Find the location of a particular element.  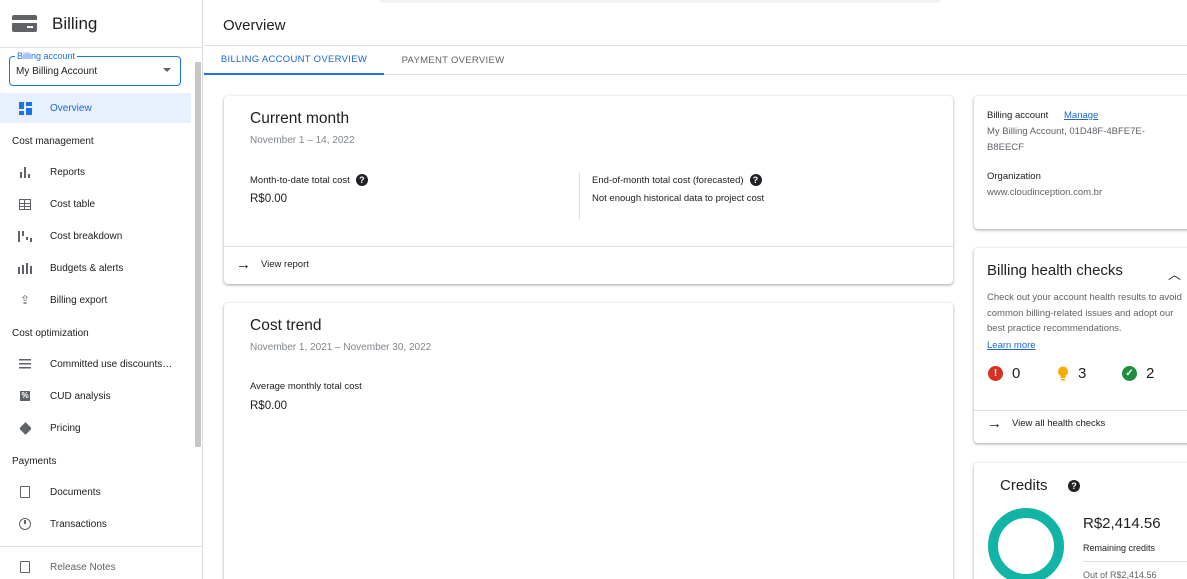

credits-ring-fill is located at coordinates (1026, 543).